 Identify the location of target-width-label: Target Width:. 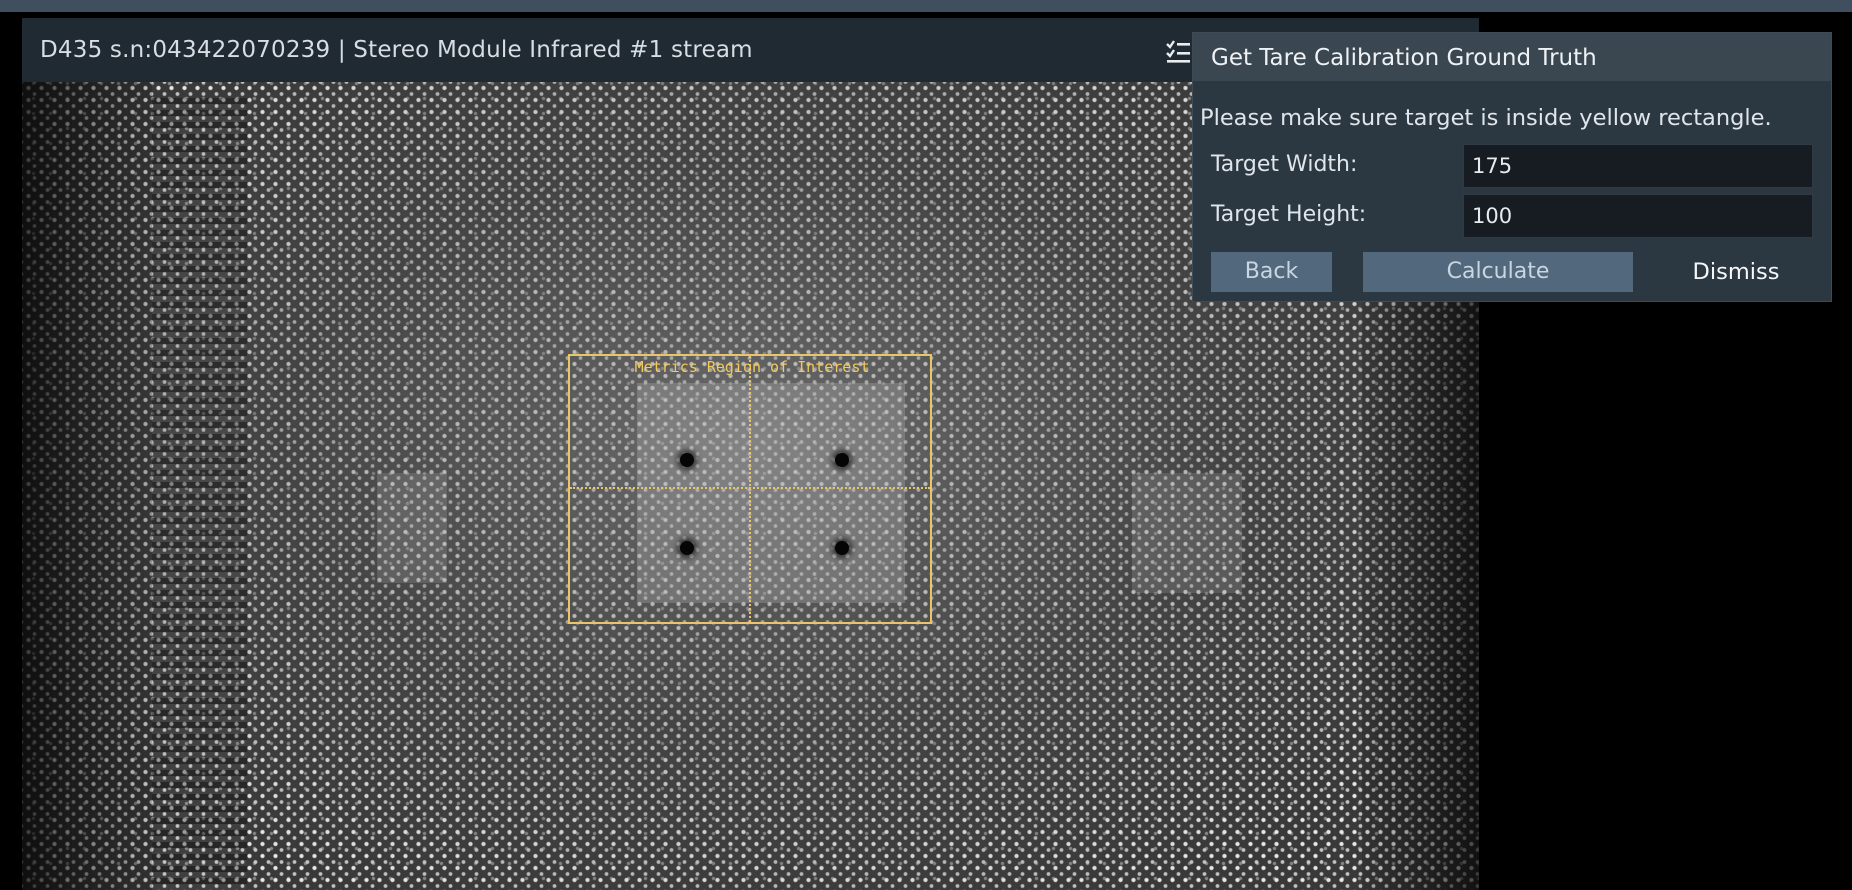
(1284, 164).